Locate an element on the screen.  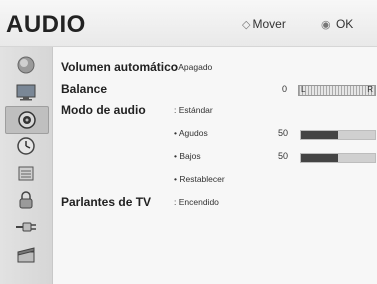
input-plug-icon is located at coordinates (26, 227).